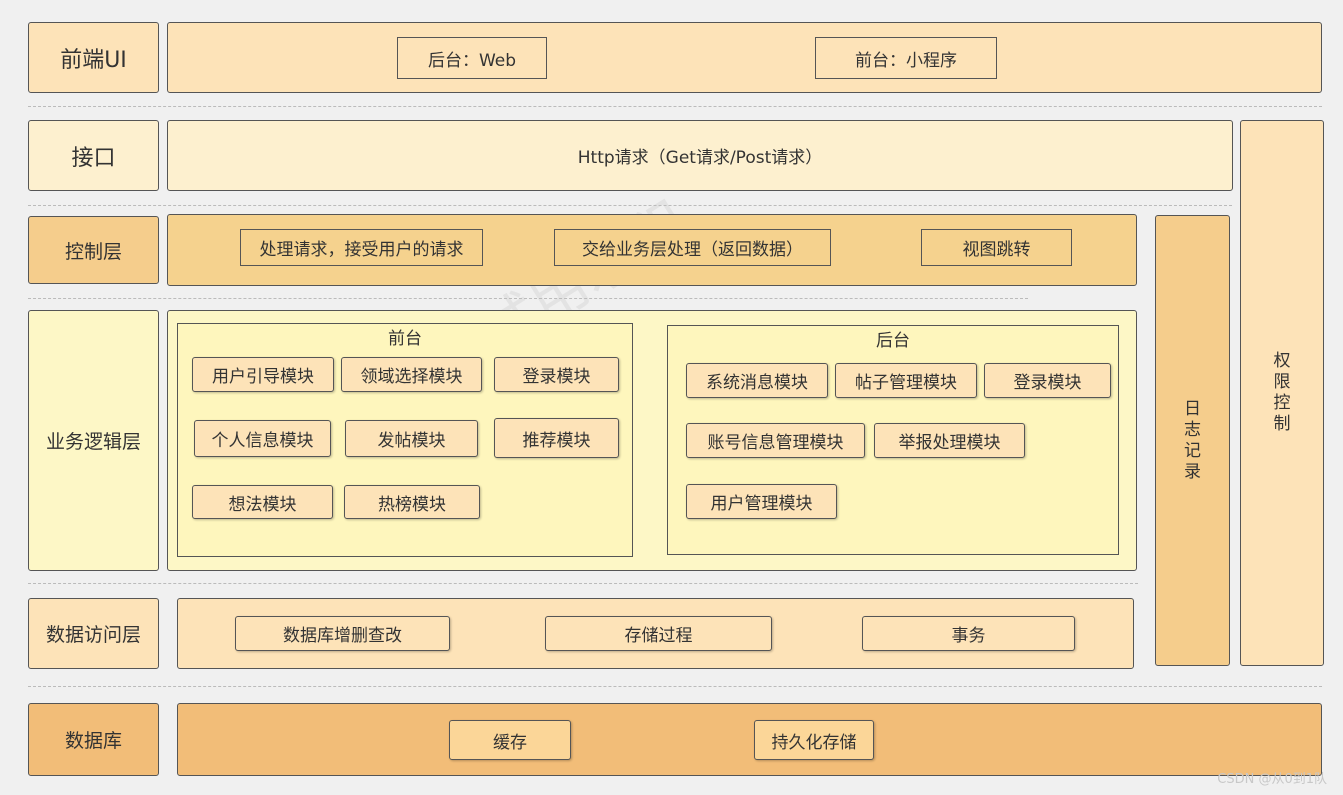 Image resolution: width=1343 pixels, height=795 pixels. Describe the element at coordinates (1282, 382) in the screenshot. I see `auth-char: 限` at that location.